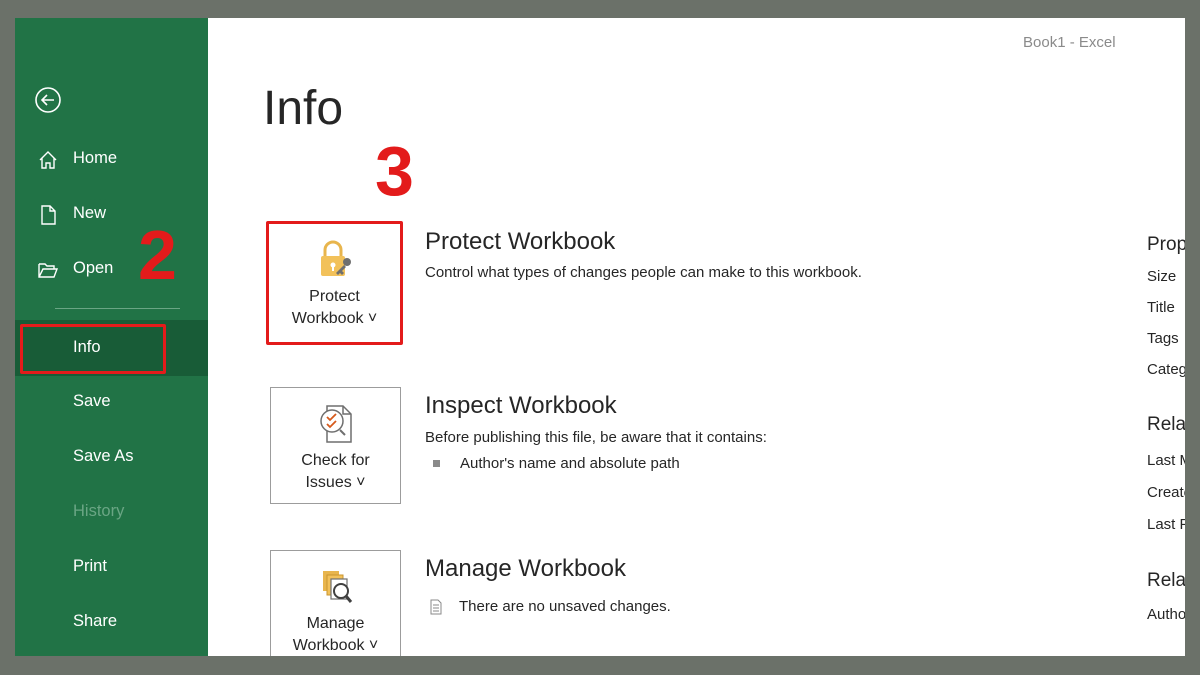 The image size is (1200, 675). Describe the element at coordinates (335, 445) in the screenshot. I see `check-for-issues-button: Check for Issues ˅` at that location.